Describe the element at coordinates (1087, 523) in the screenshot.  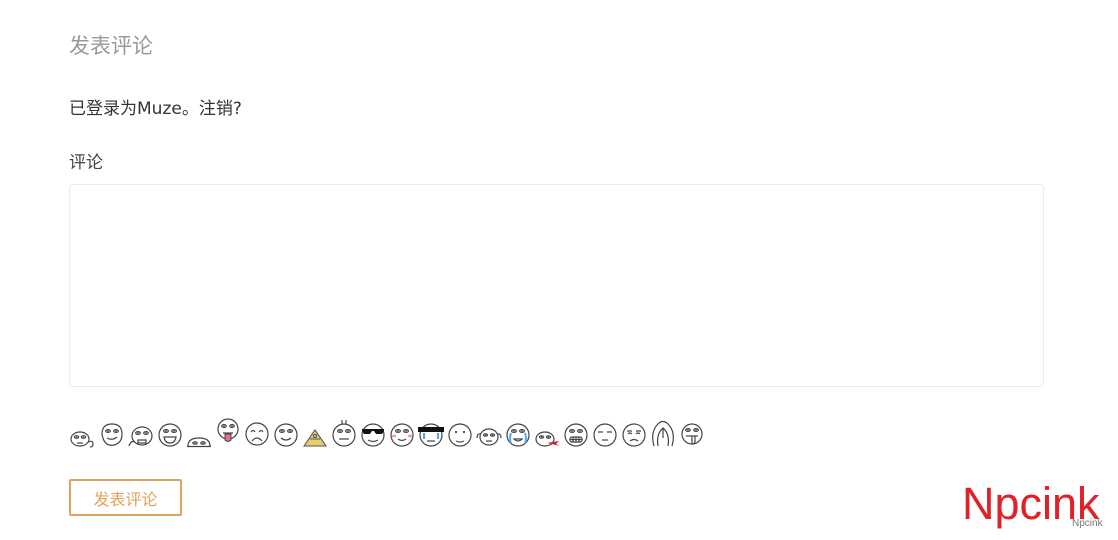
I see `watermark-caption: Npcink` at that location.